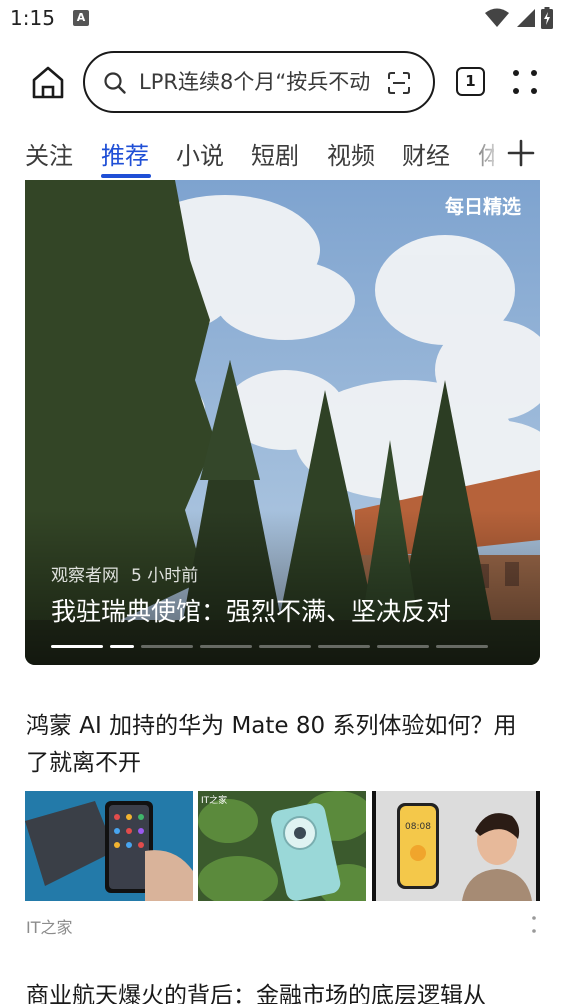  Describe the element at coordinates (49, 927) in the screenshot. I see `article-source: IT之家` at that location.